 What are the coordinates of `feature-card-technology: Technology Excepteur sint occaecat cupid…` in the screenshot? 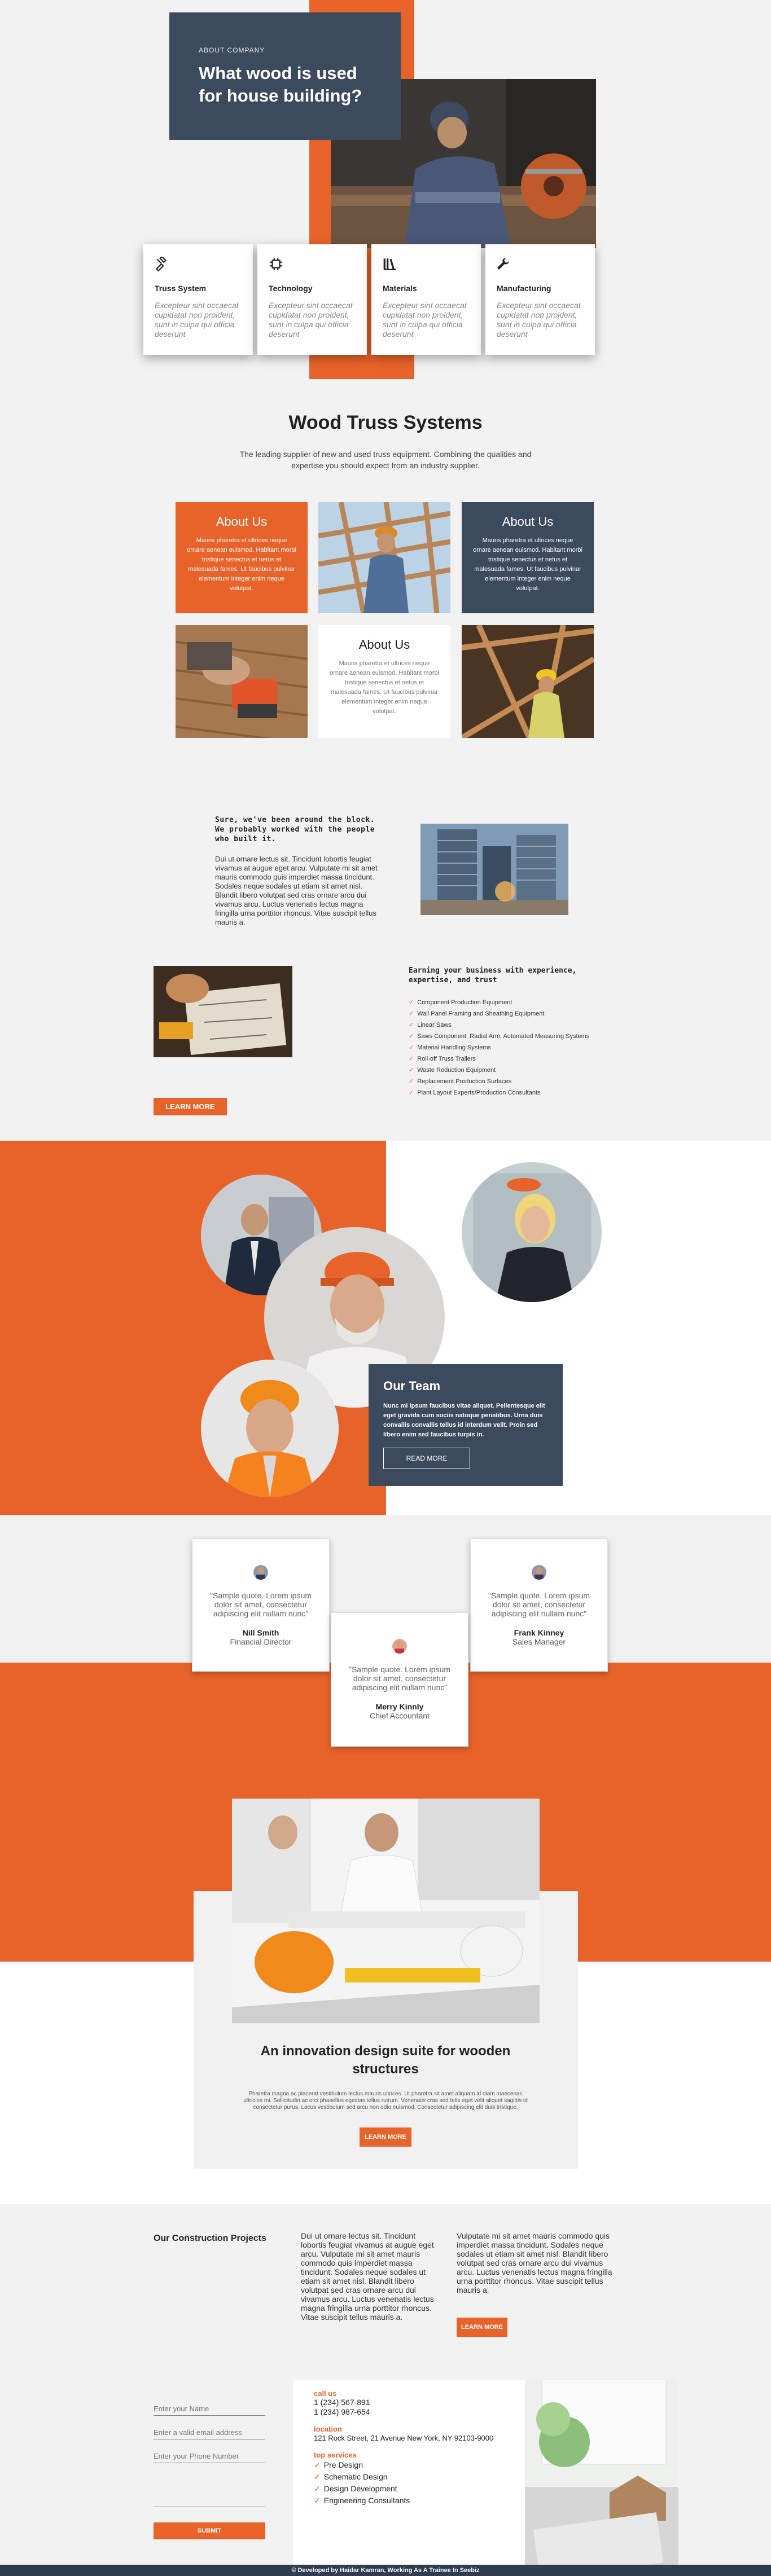 It's located at (312, 299).